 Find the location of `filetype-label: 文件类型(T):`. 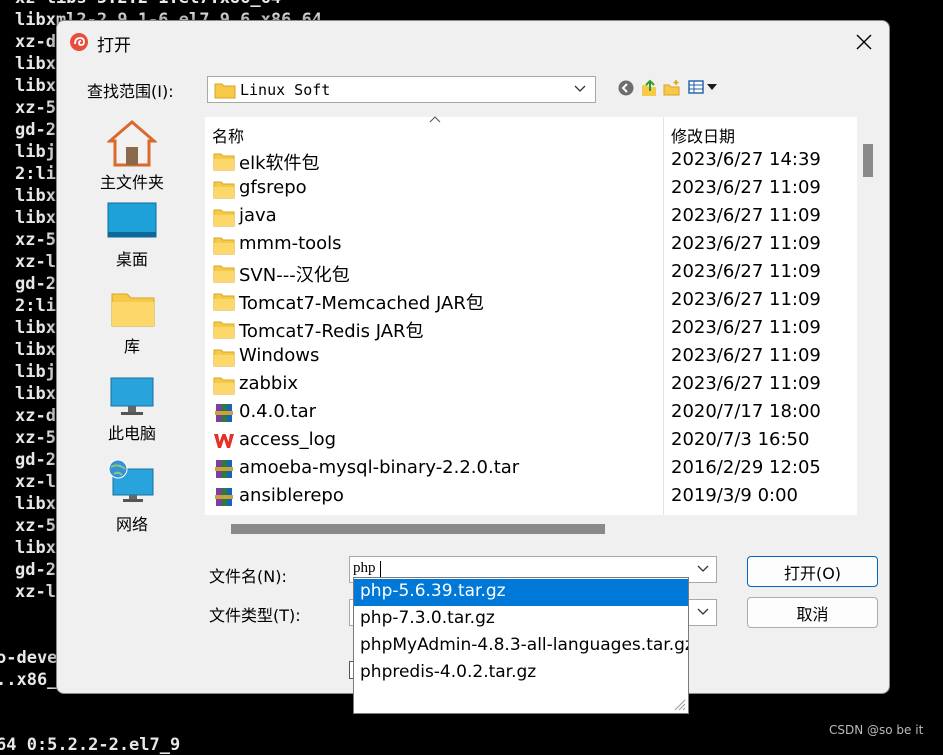

filetype-label: 文件类型(T): is located at coordinates (255, 615).